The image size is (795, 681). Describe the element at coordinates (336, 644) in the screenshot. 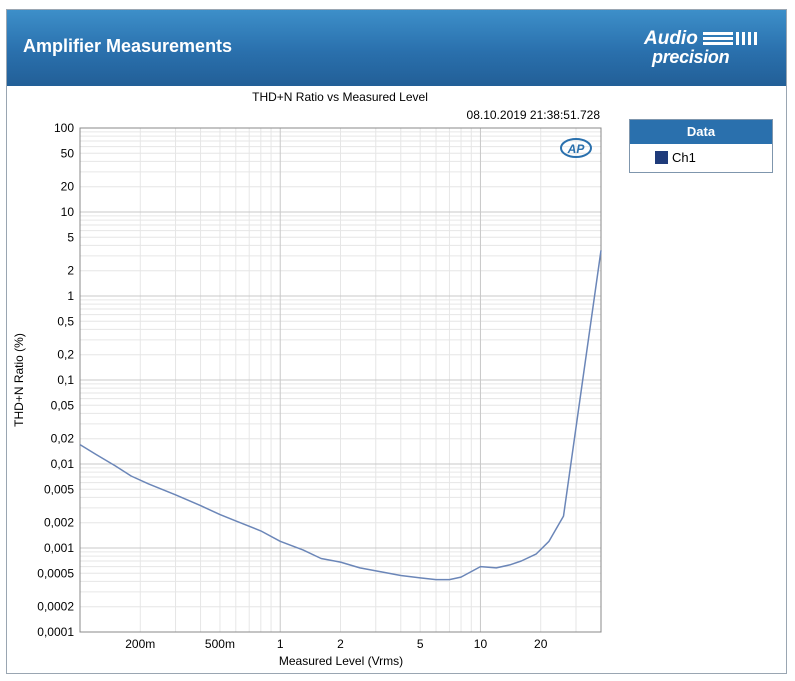

I see `x-tick-labels: 200m 500m 1 2 5 10 20` at that location.